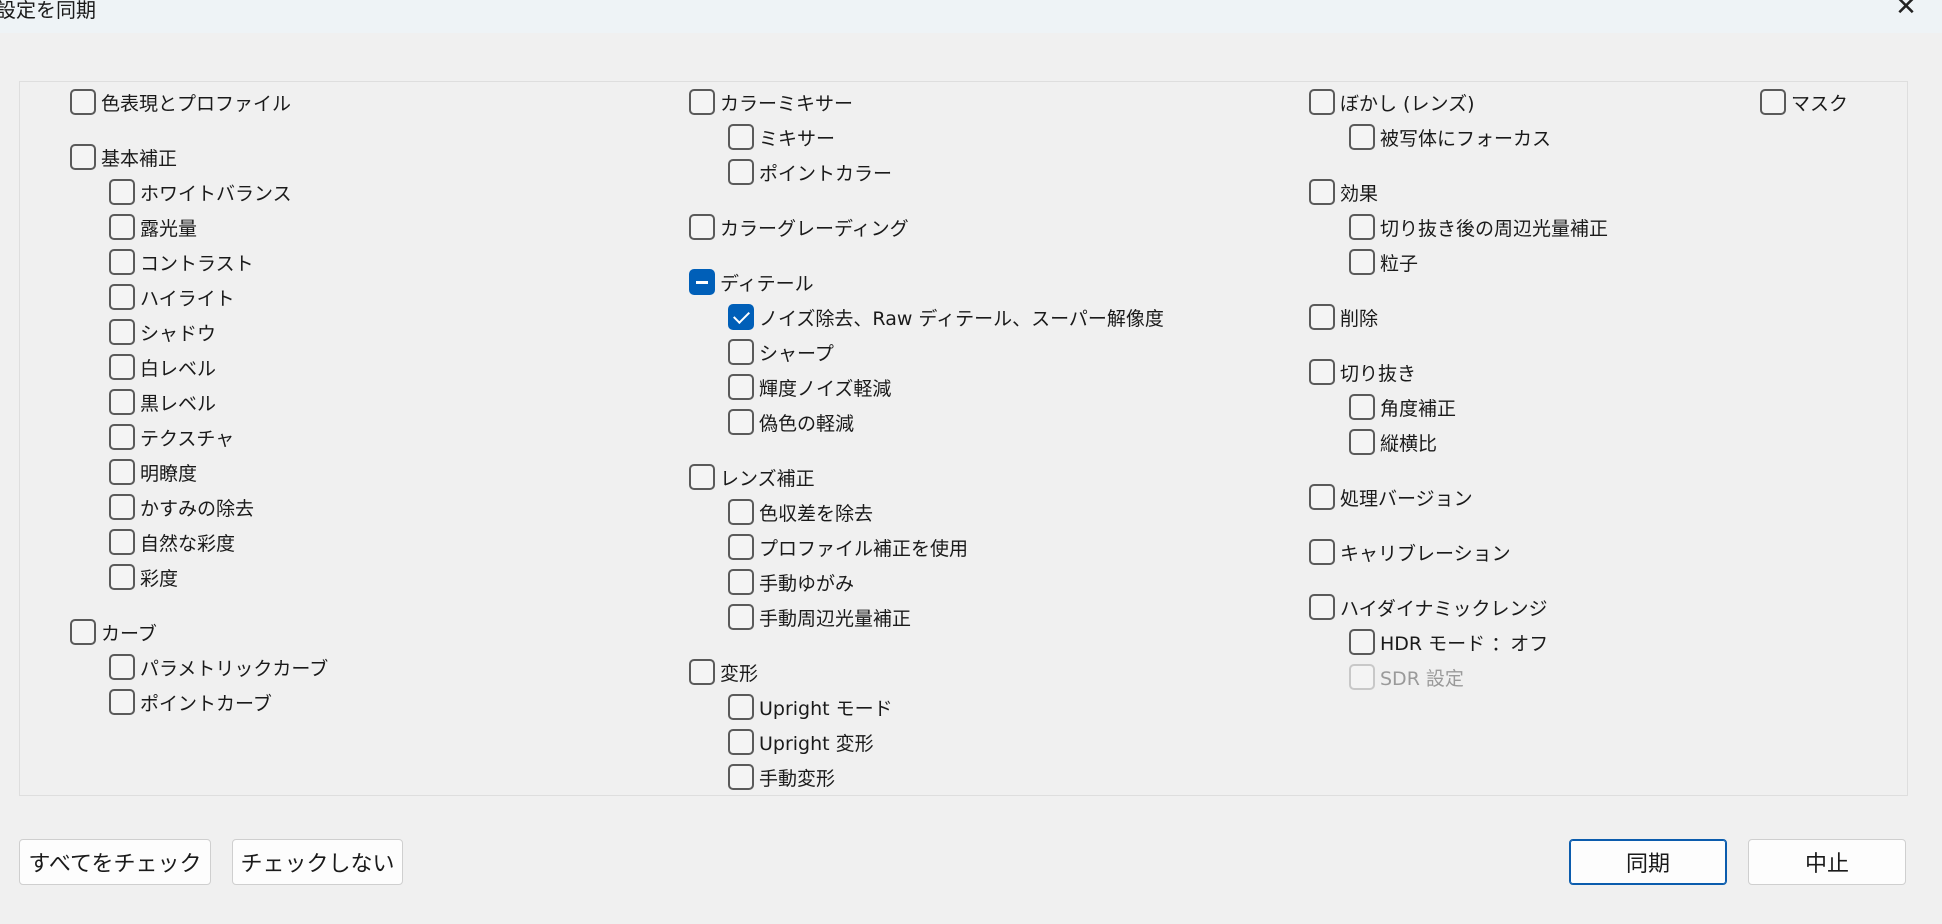 The width and height of the screenshot is (1942, 924). What do you see at coordinates (800, 512) in the screenshot?
I see `setting-remove-ca: 色収差を除去` at bounding box center [800, 512].